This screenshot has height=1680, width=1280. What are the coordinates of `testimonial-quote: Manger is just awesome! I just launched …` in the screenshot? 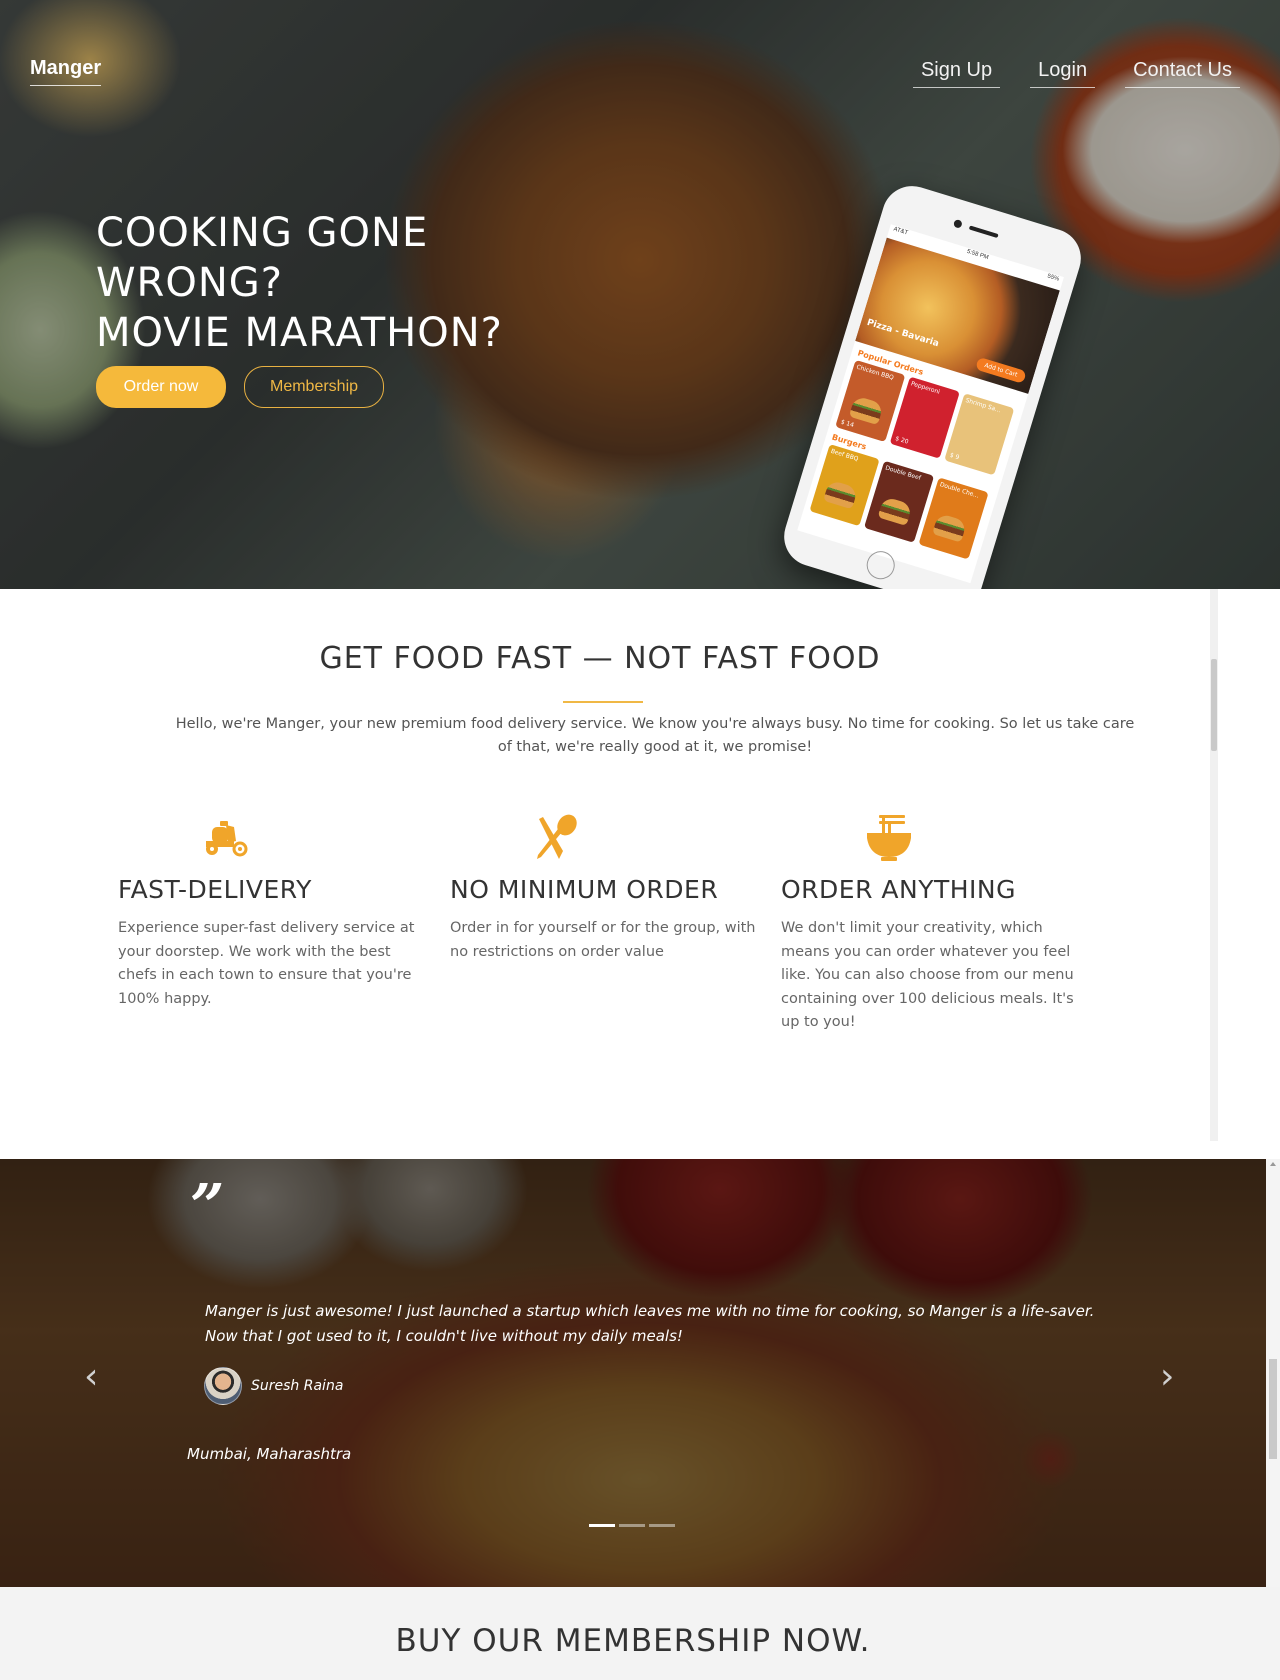 It's located at (650, 1323).